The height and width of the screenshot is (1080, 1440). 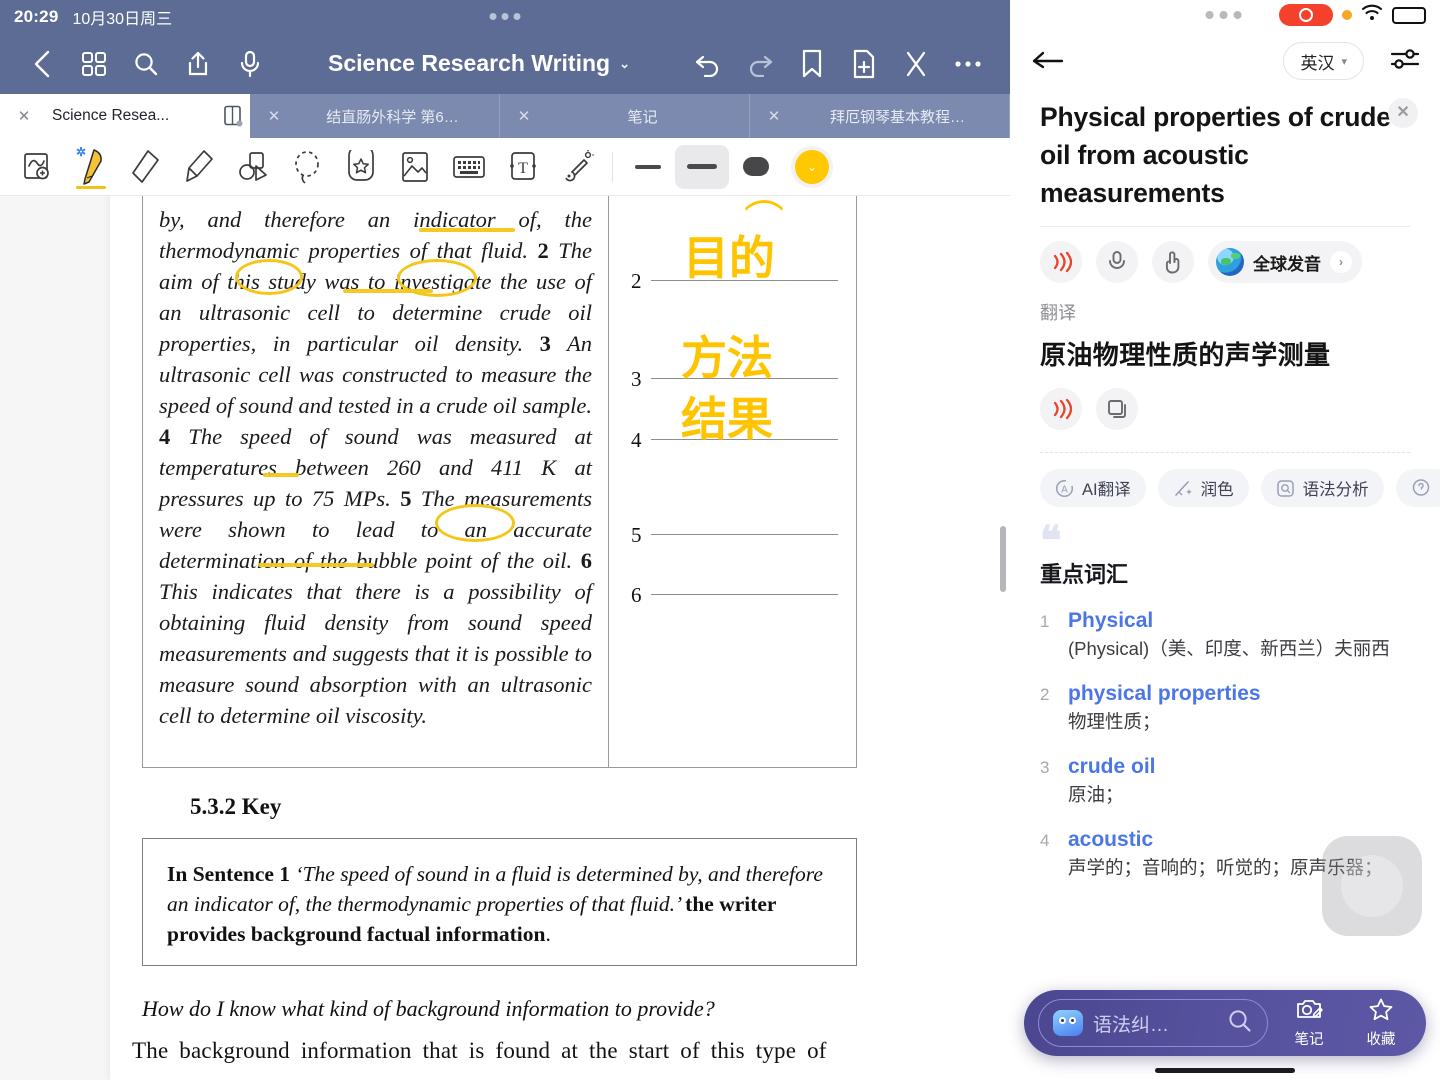 What do you see at coordinates (469, 167) in the screenshot?
I see `keyboard-icon` at bounding box center [469, 167].